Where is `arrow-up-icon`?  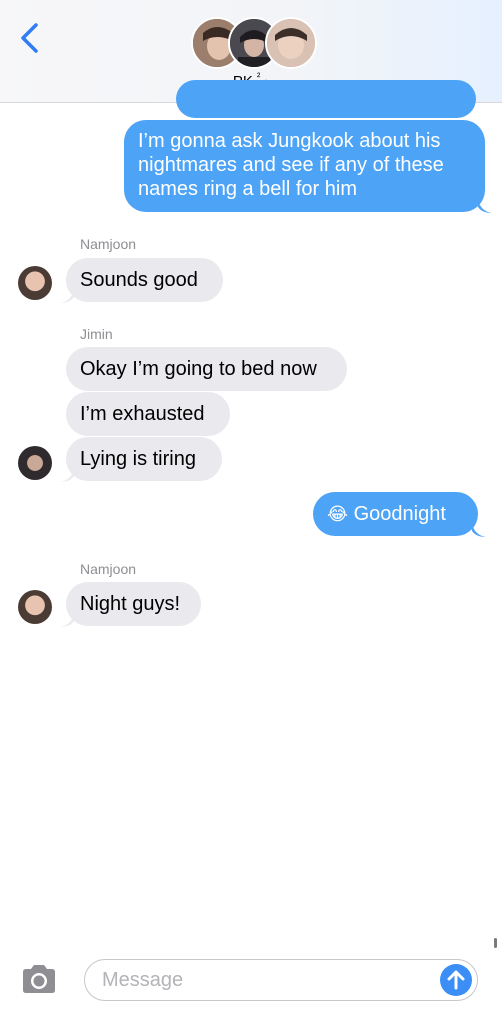
arrow-up-icon is located at coordinates (456, 980).